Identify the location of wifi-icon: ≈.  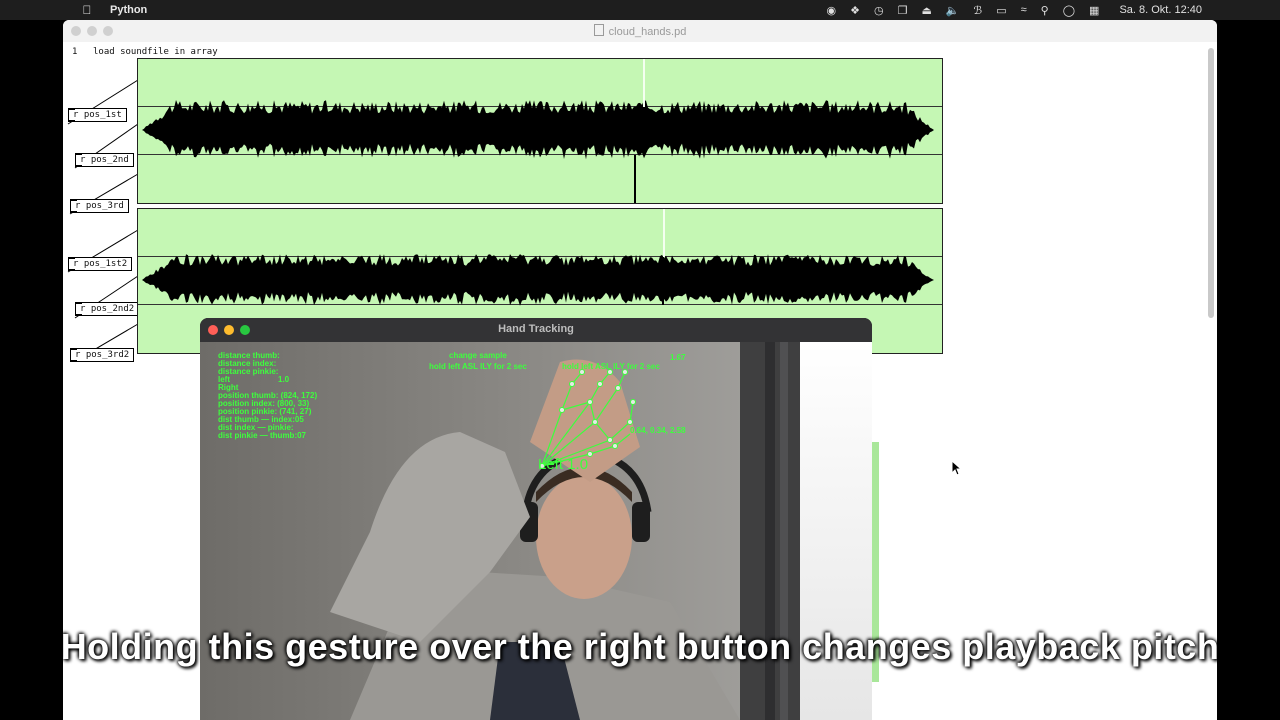
(1024, 10).